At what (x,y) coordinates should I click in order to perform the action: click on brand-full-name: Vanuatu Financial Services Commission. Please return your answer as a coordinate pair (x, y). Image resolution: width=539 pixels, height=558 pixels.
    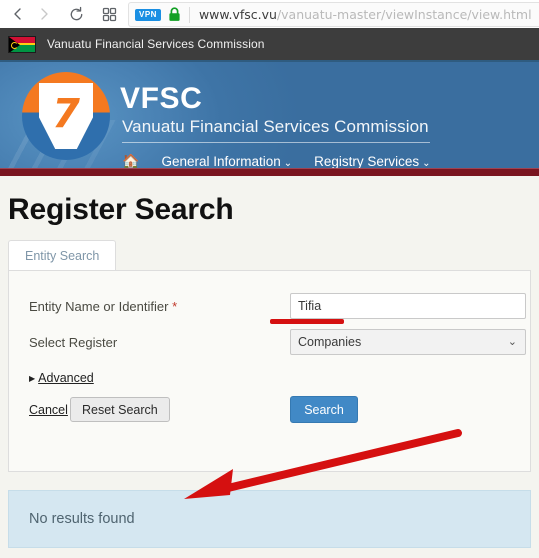
    Looking at the image, I should click on (275, 126).